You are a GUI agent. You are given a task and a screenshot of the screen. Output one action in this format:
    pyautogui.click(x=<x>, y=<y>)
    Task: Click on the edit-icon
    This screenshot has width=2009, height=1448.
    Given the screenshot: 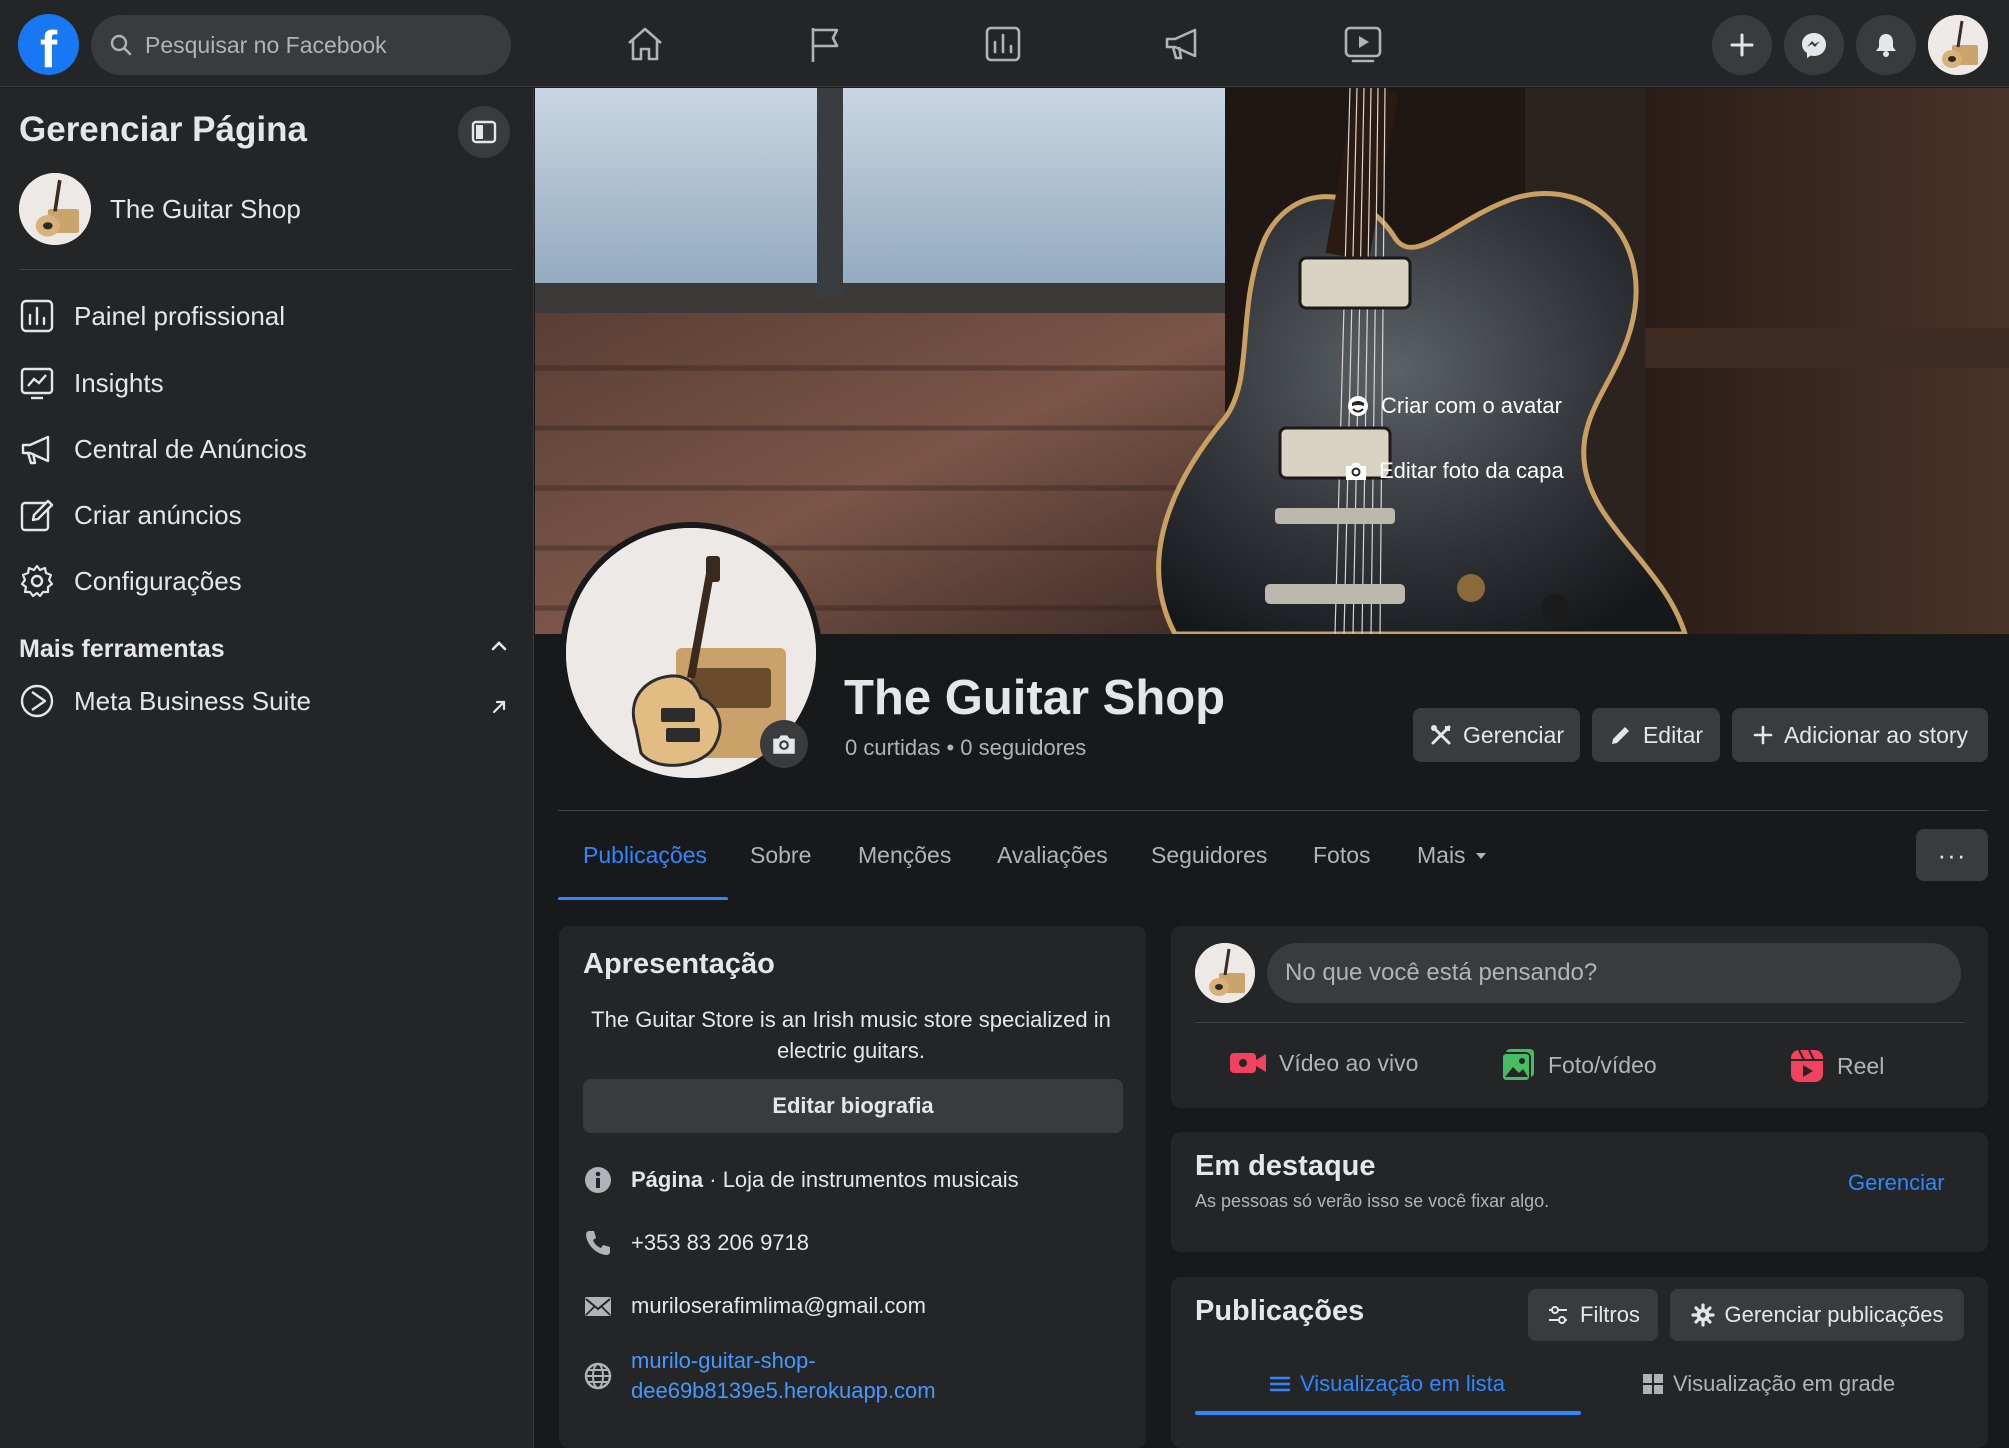 What is the action you would take?
    pyautogui.click(x=37, y=515)
    